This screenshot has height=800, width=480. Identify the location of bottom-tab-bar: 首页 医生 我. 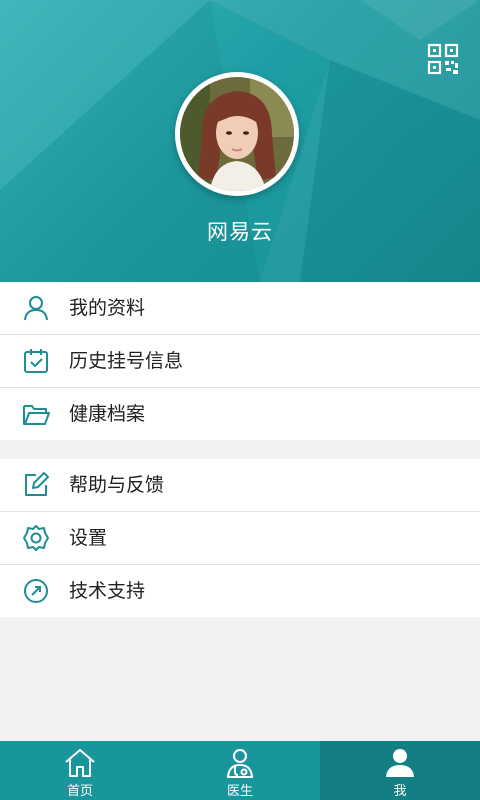
(240, 770).